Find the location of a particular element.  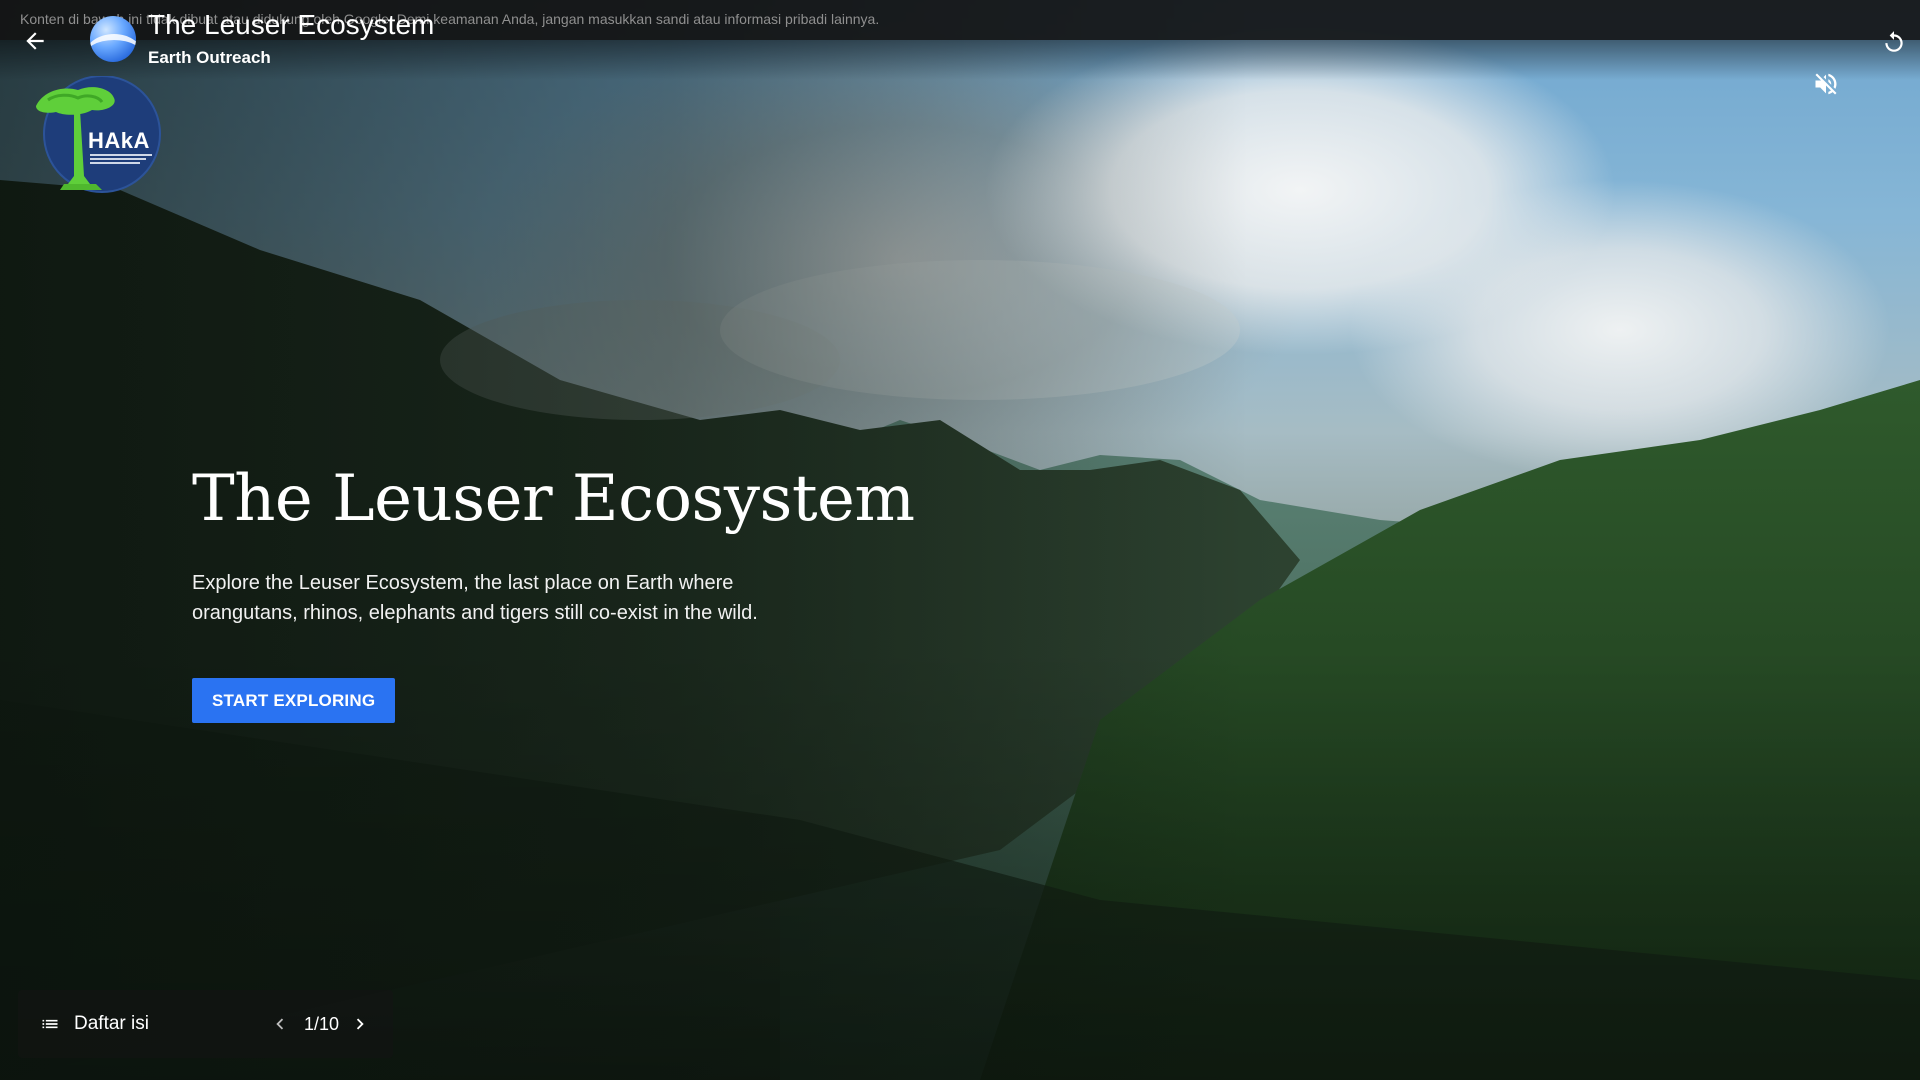

start-exploring-button: START EXPLORING is located at coordinates (294, 700).